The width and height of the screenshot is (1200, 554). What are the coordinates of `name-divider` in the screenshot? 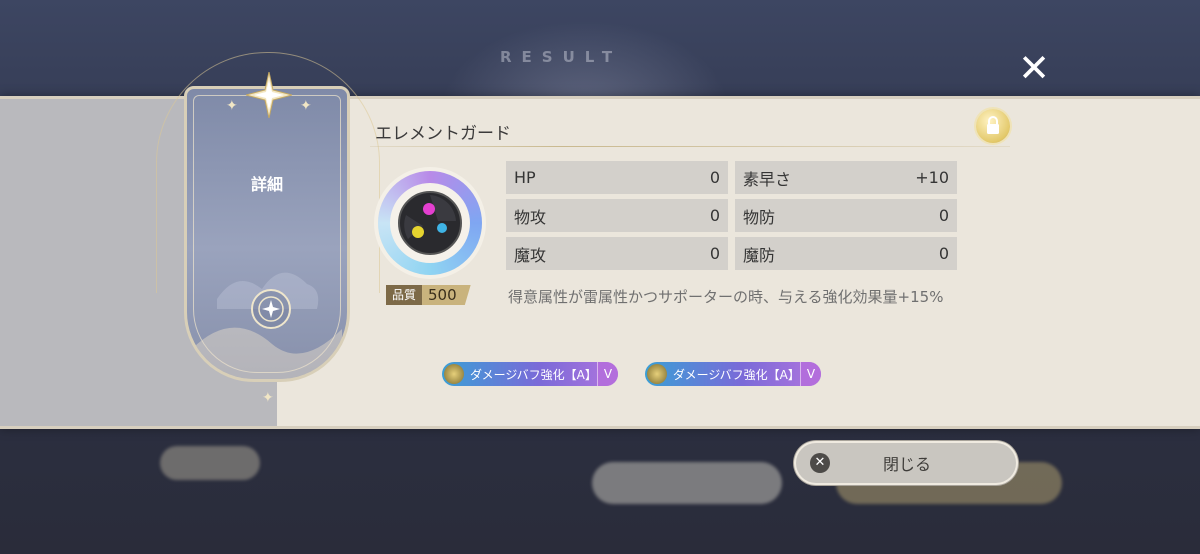 It's located at (690, 146).